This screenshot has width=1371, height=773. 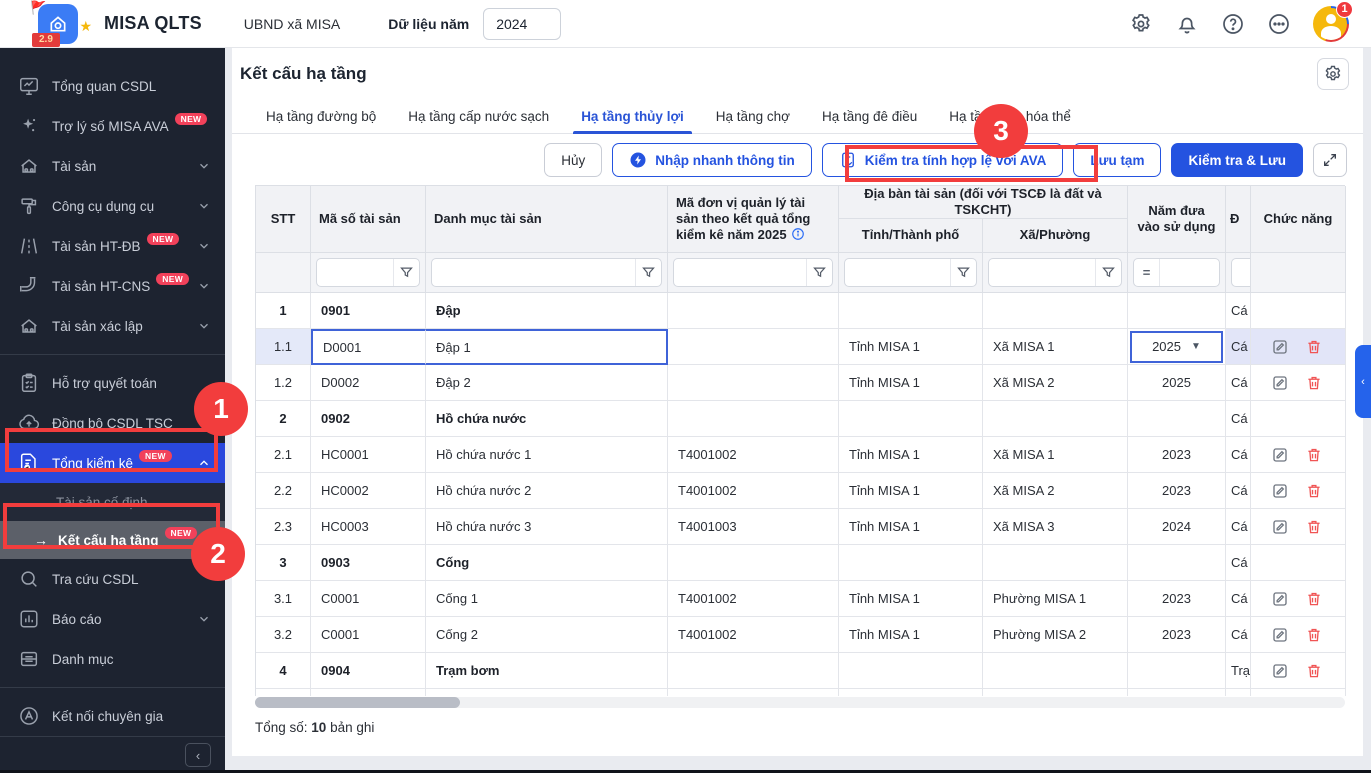 I want to click on cell-asset-code: D0001, so click(x=368, y=347).